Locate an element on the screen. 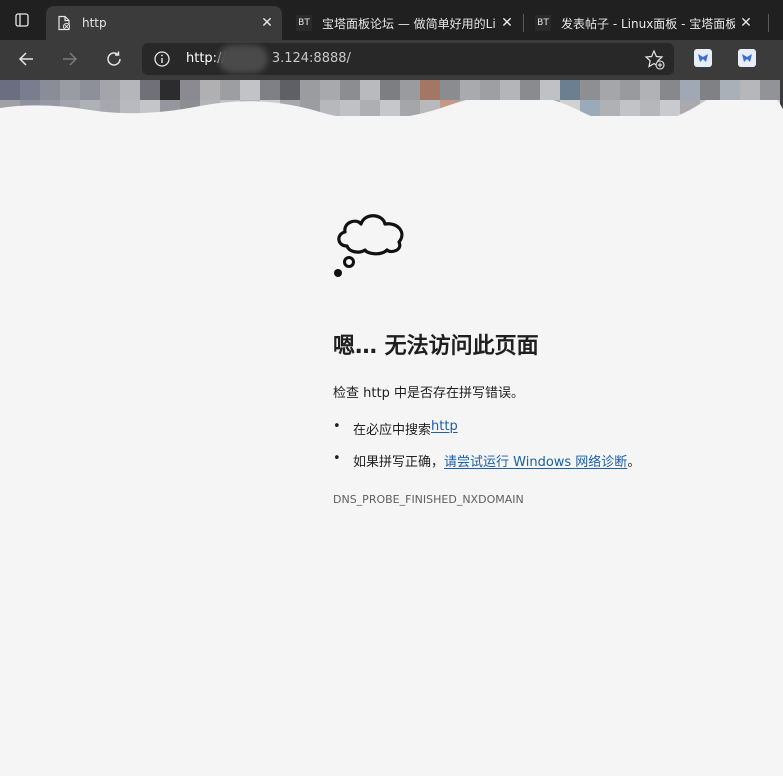 Image resolution: width=783 pixels, height=776 pixels. back-button is located at coordinates (26, 59).